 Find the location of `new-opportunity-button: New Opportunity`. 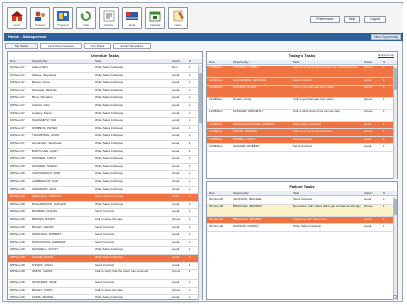

new-opportunity-button: New Opportunity is located at coordinates (386, 37).